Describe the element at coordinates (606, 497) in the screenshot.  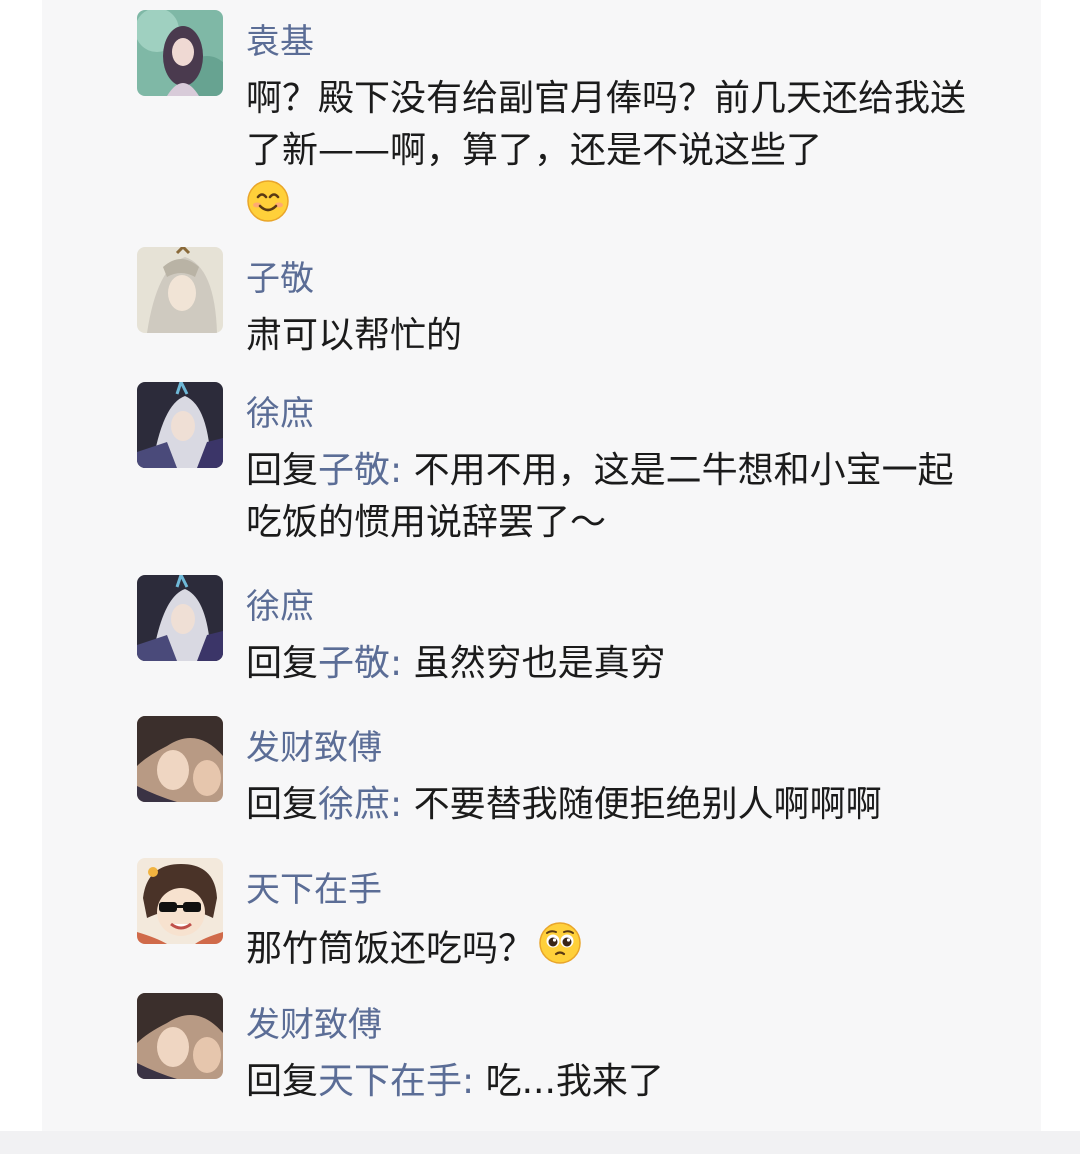
I see `comment-text: 回复子敬: 不用不用，这是二牛想和小宝一起吃饭的惯用说辞罢了～` at that location.